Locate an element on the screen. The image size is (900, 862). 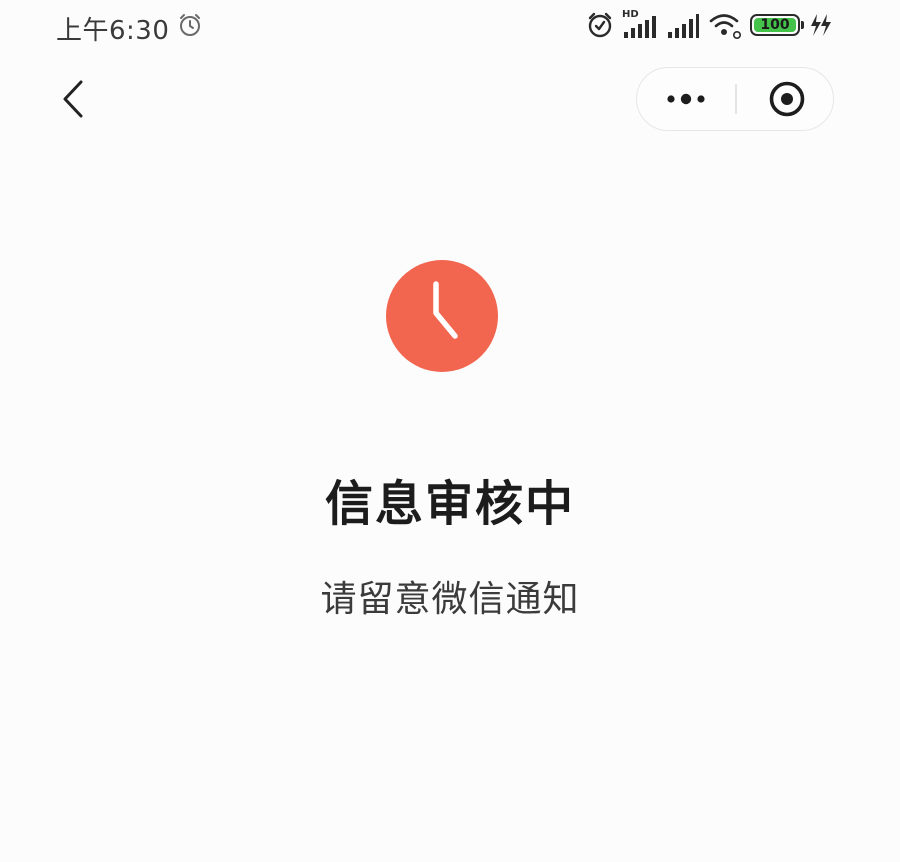
battery-indicator: 100 is located at coordinates (777, 25).